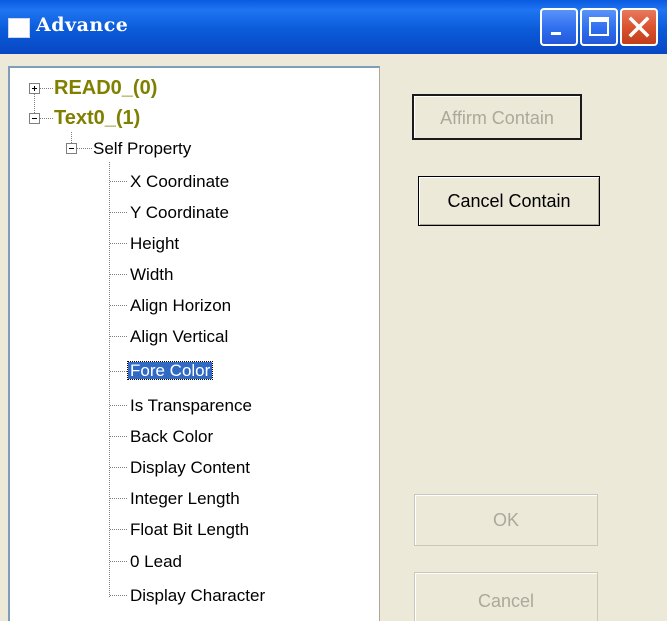 The width and height of the screenshot is (667, 621). Describe the element at coordinates (559, 27) in the screenshot. I see `minimize-button` at that location.